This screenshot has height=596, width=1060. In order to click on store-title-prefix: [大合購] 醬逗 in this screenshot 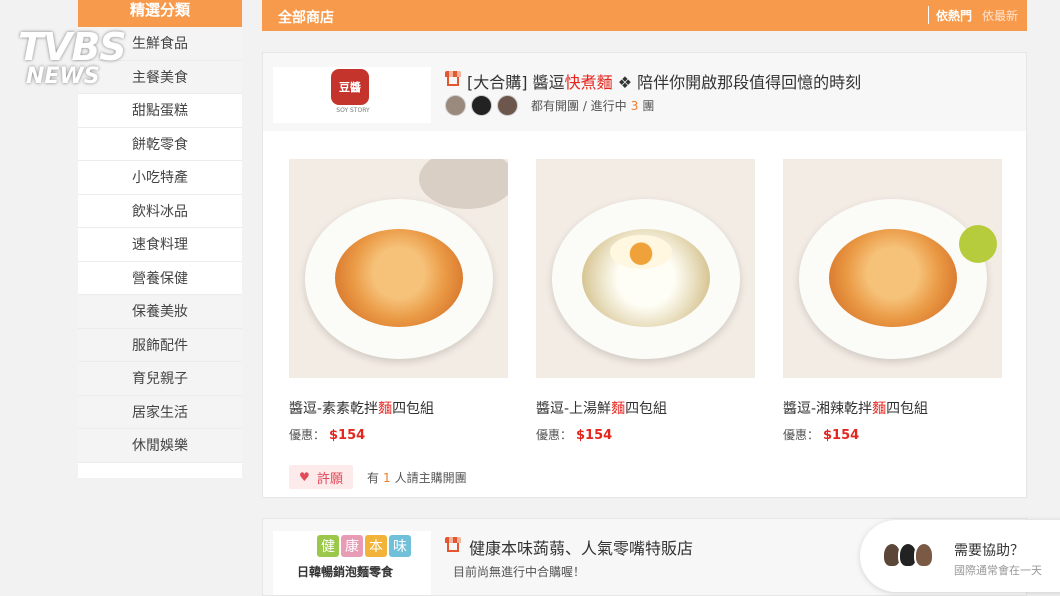, I will do `click(516, 82)`.